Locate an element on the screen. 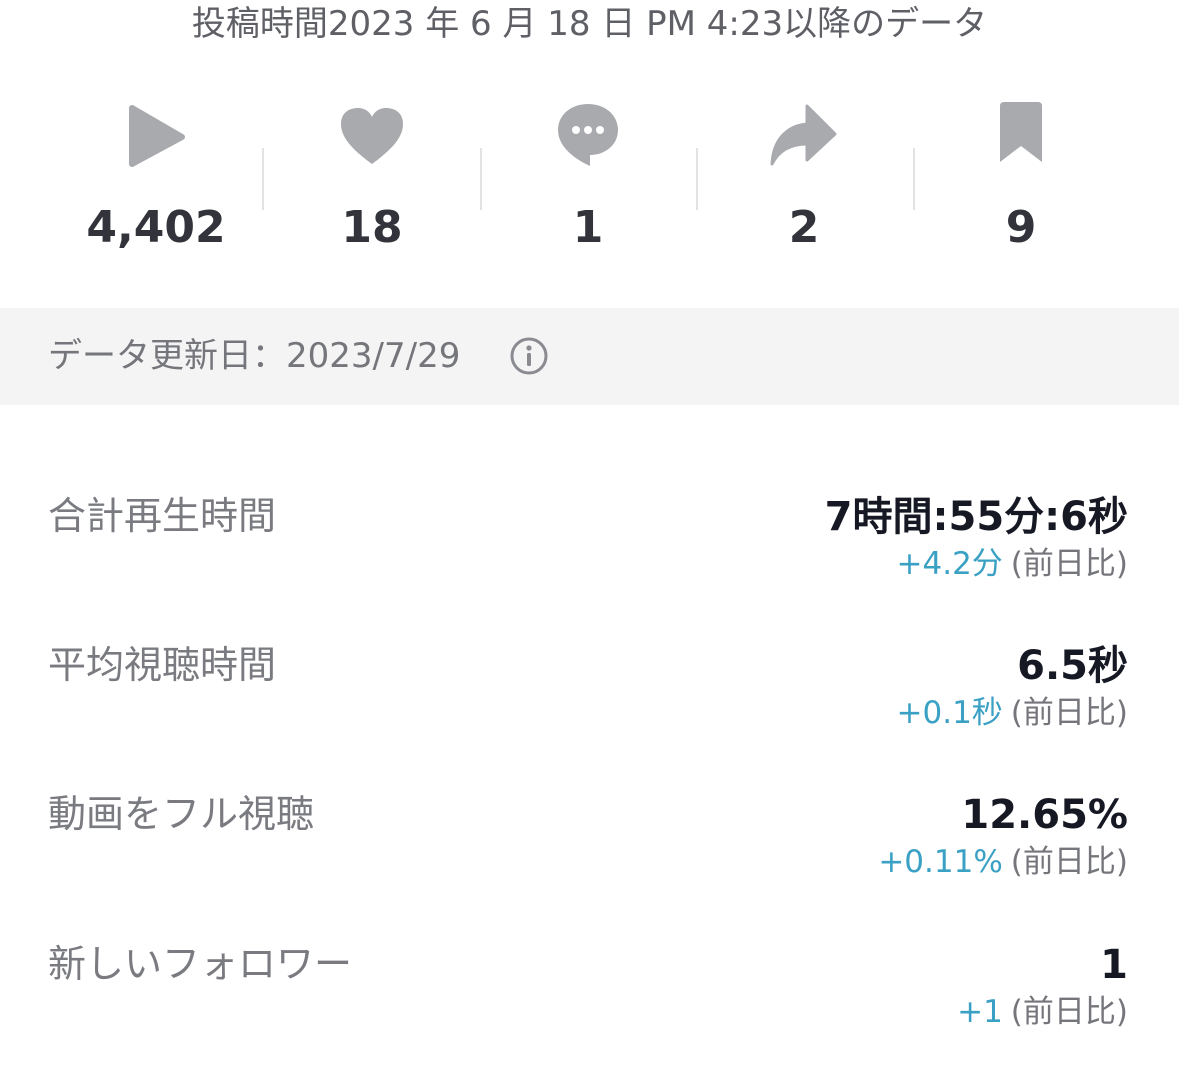  stat-comments-value: 1 is located at coordinates (588, 227).